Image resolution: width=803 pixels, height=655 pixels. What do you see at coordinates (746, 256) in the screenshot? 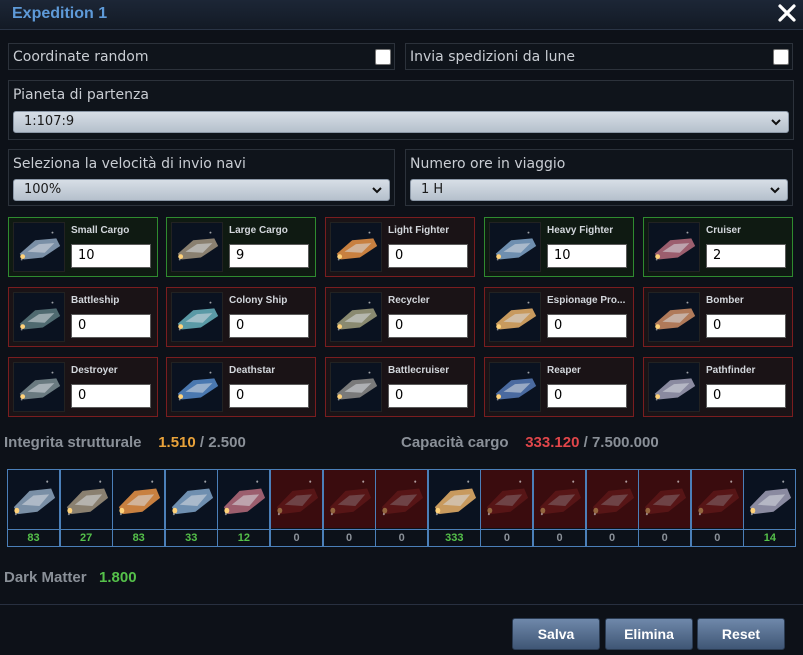
I see `ship-quantity-input: 2` at bounding box center [746, 256].